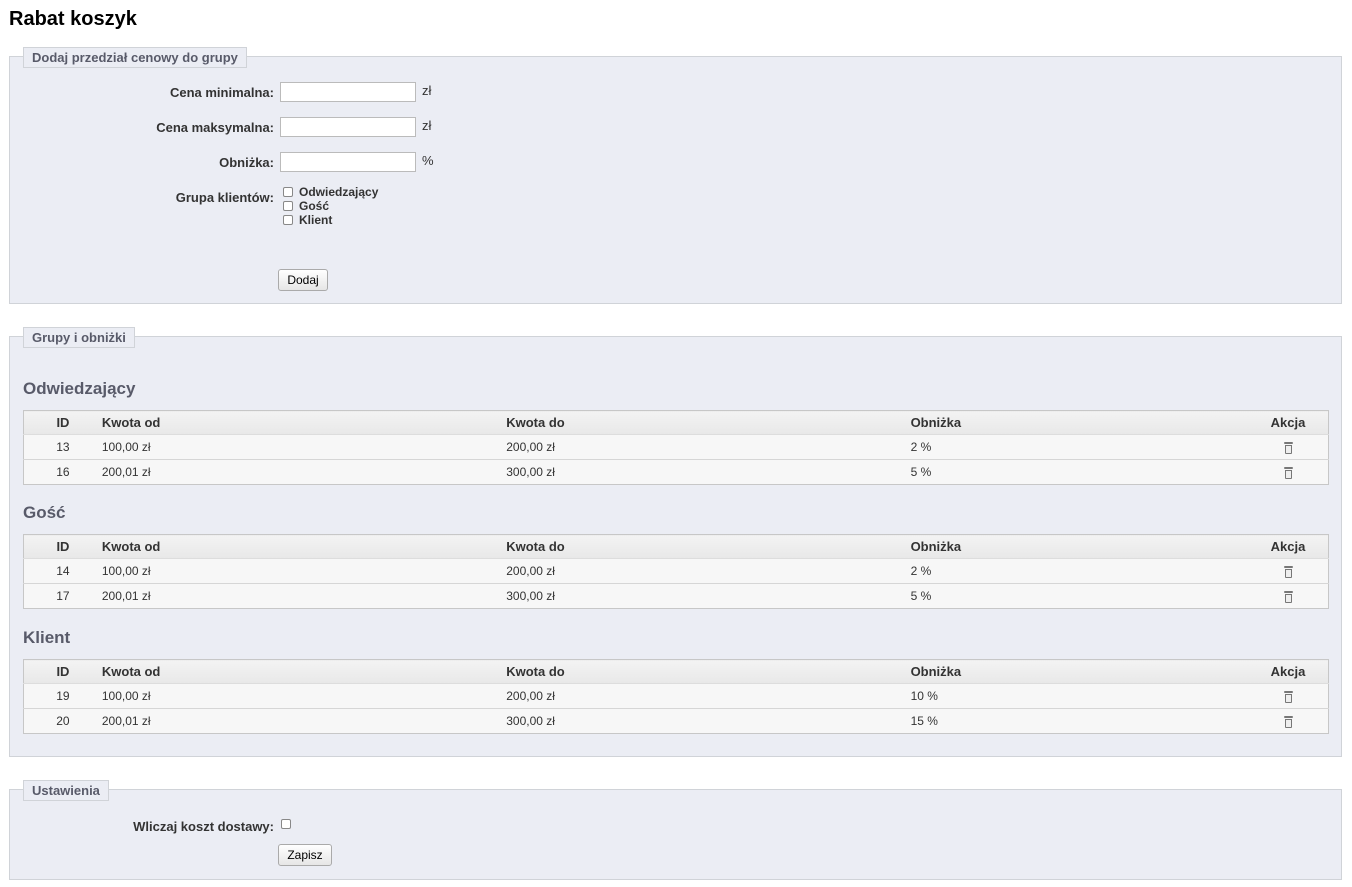  I want to click on discount-unit: %, so click(428, 160).